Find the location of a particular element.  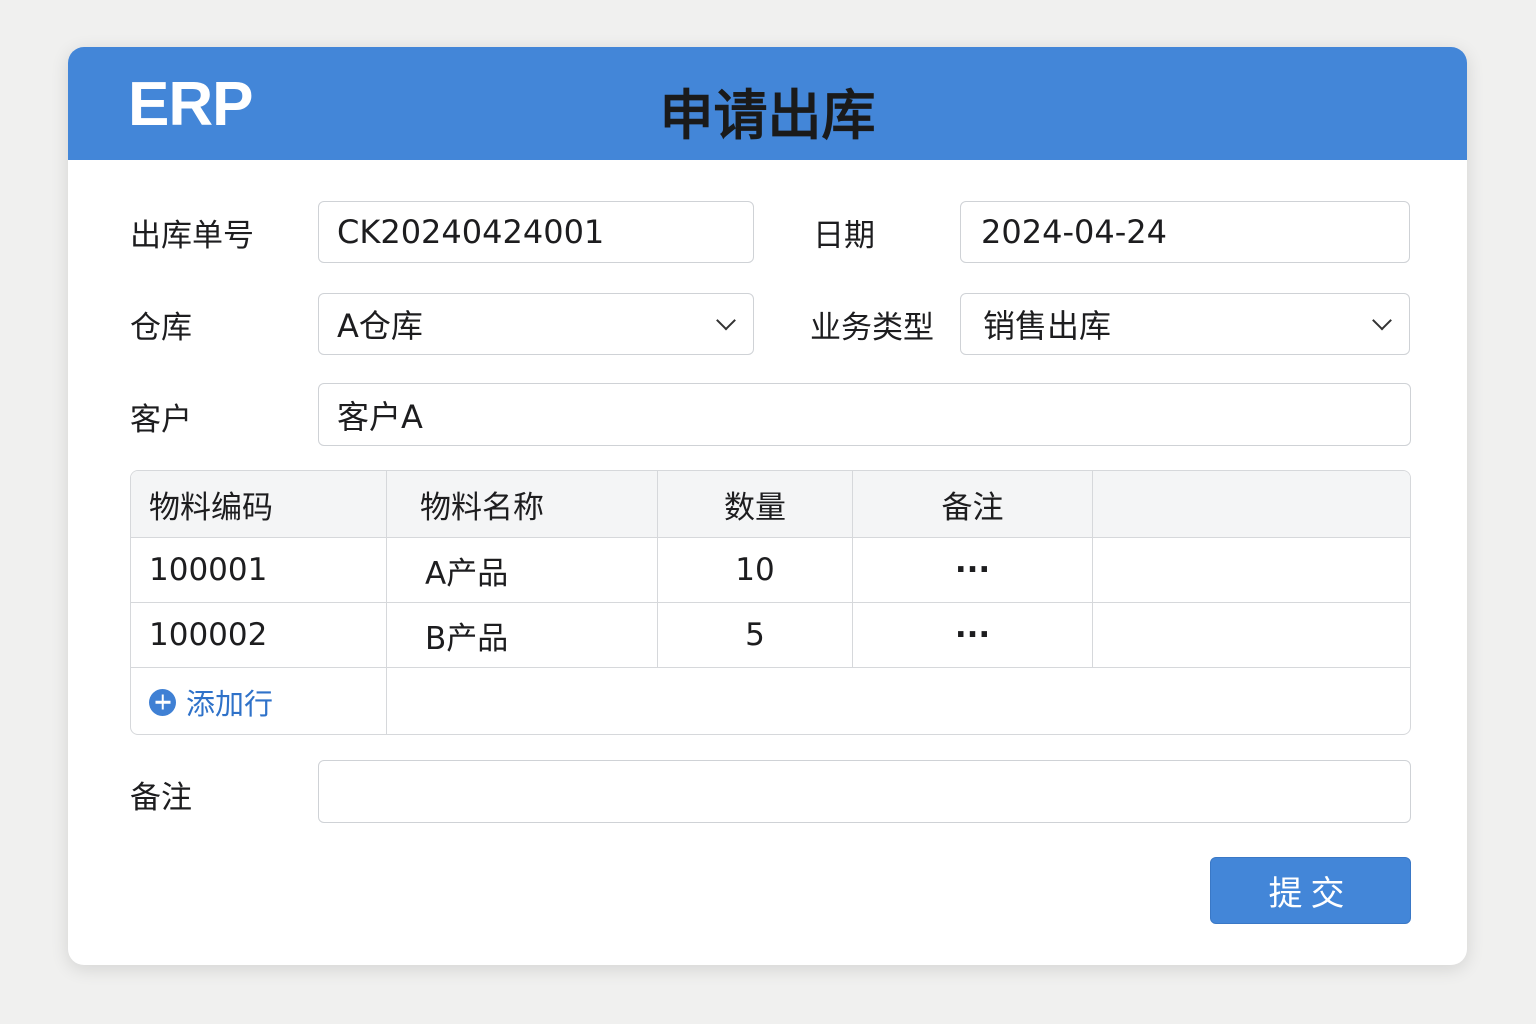

remark-input is located at coordinates (864, 791).